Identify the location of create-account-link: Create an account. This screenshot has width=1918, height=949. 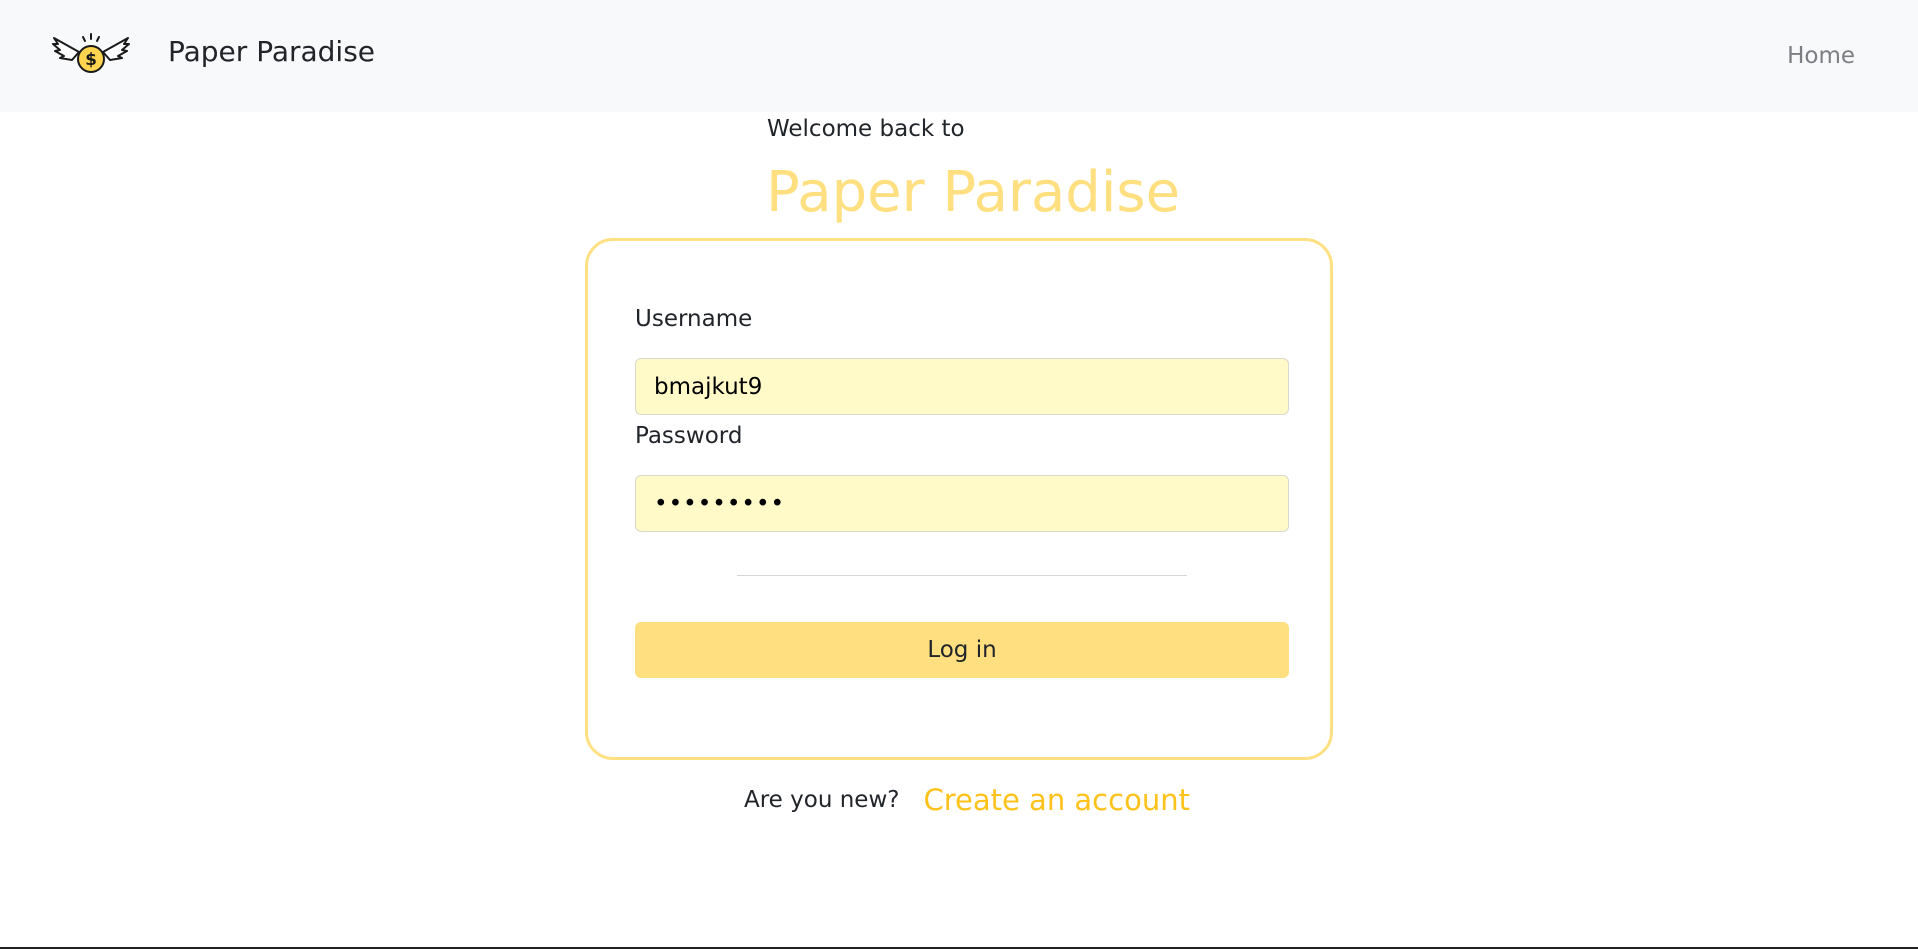
(1056, 800).